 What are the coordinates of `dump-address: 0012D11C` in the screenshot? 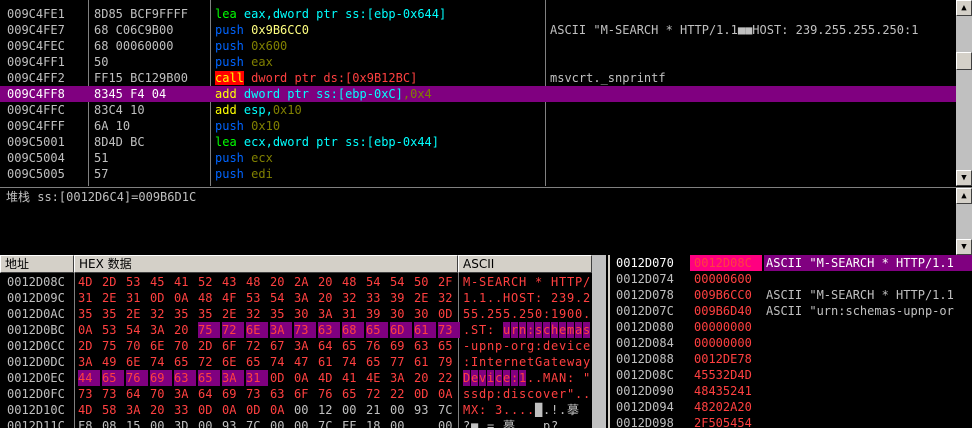 It's located at (36, 423).